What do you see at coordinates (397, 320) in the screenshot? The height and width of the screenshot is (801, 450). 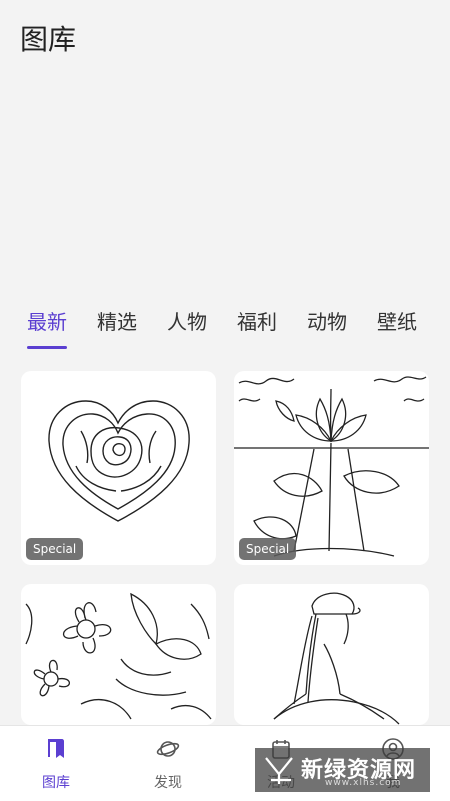 I see `tab-wallpapers: 壁纸` at bounding box center [397, 320].